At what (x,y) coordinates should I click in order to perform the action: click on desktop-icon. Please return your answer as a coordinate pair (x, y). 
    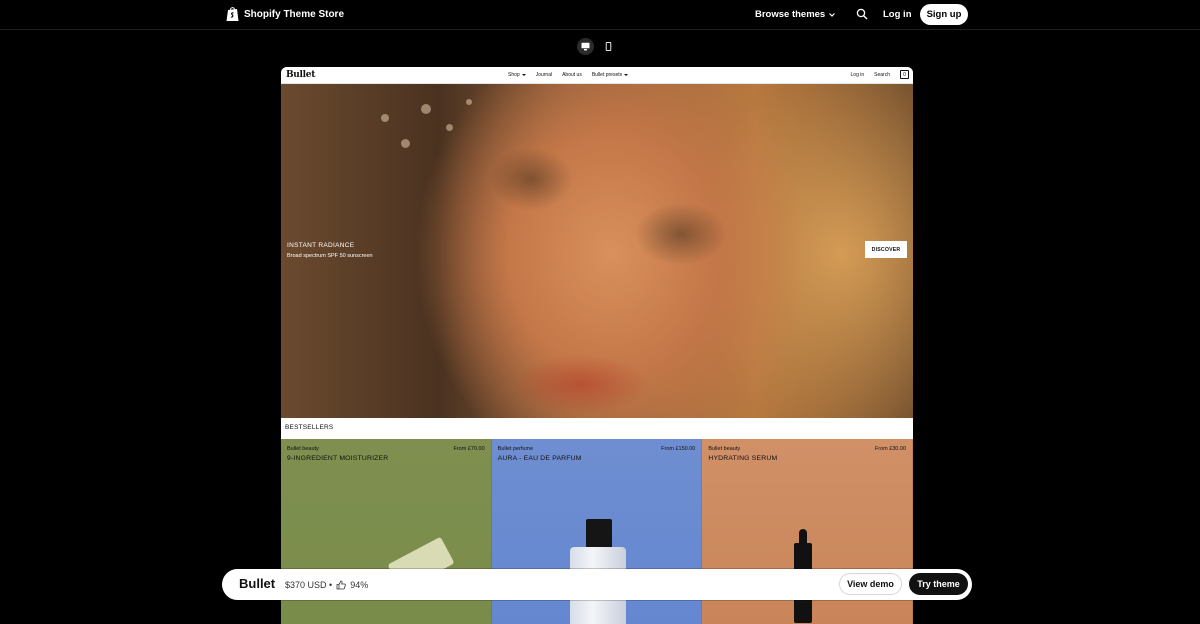
    Looking at the image, I should click on (585, 46).